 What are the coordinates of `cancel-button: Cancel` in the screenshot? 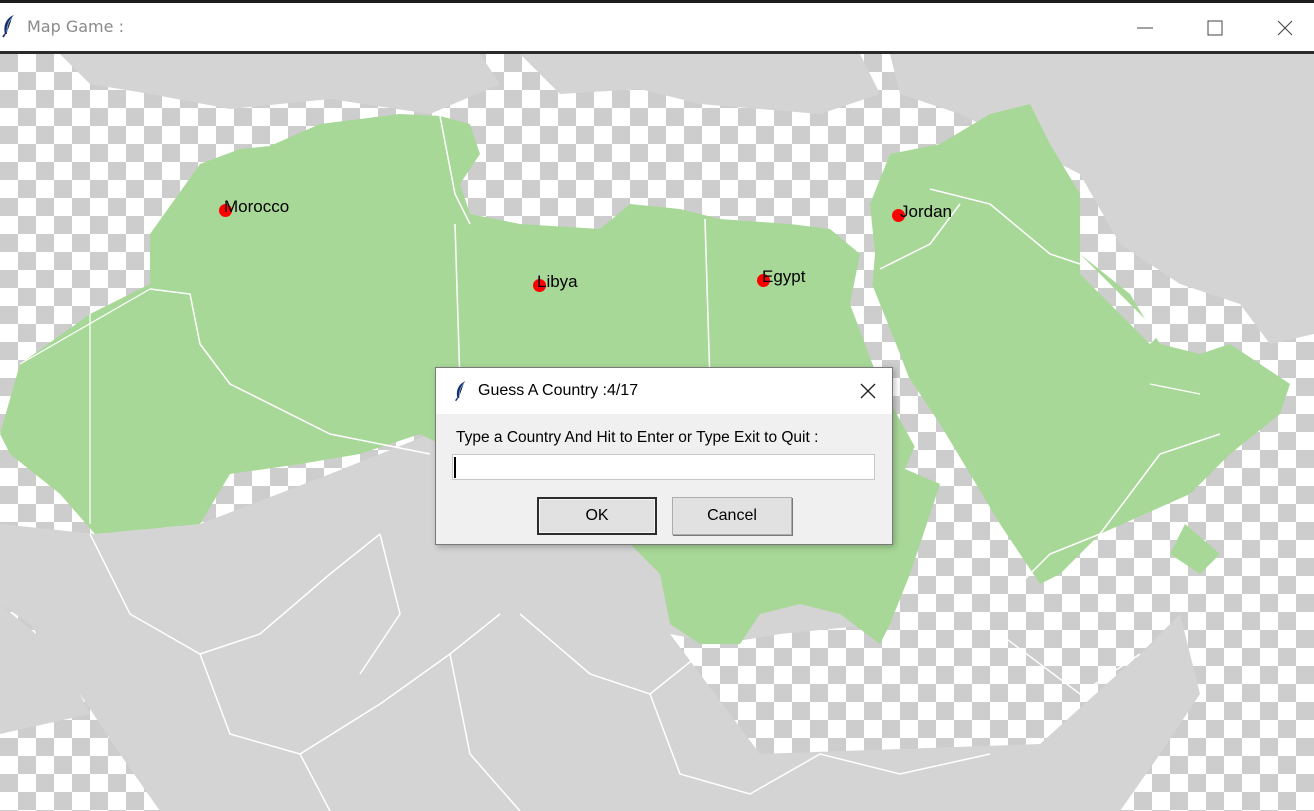 It's located at (732, 516).